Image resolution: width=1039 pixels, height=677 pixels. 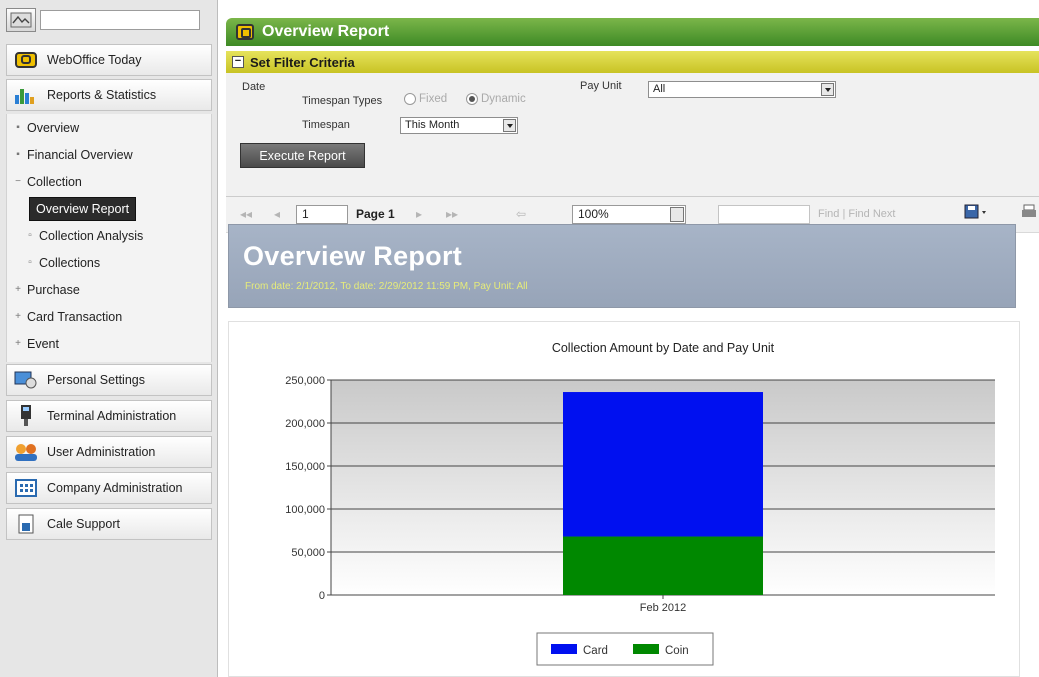 What do you see at coordinates (109, 316) in the screenshot?
I see `subnav-card-transaction: + Card Transaction` at bounding box center [109, 316].